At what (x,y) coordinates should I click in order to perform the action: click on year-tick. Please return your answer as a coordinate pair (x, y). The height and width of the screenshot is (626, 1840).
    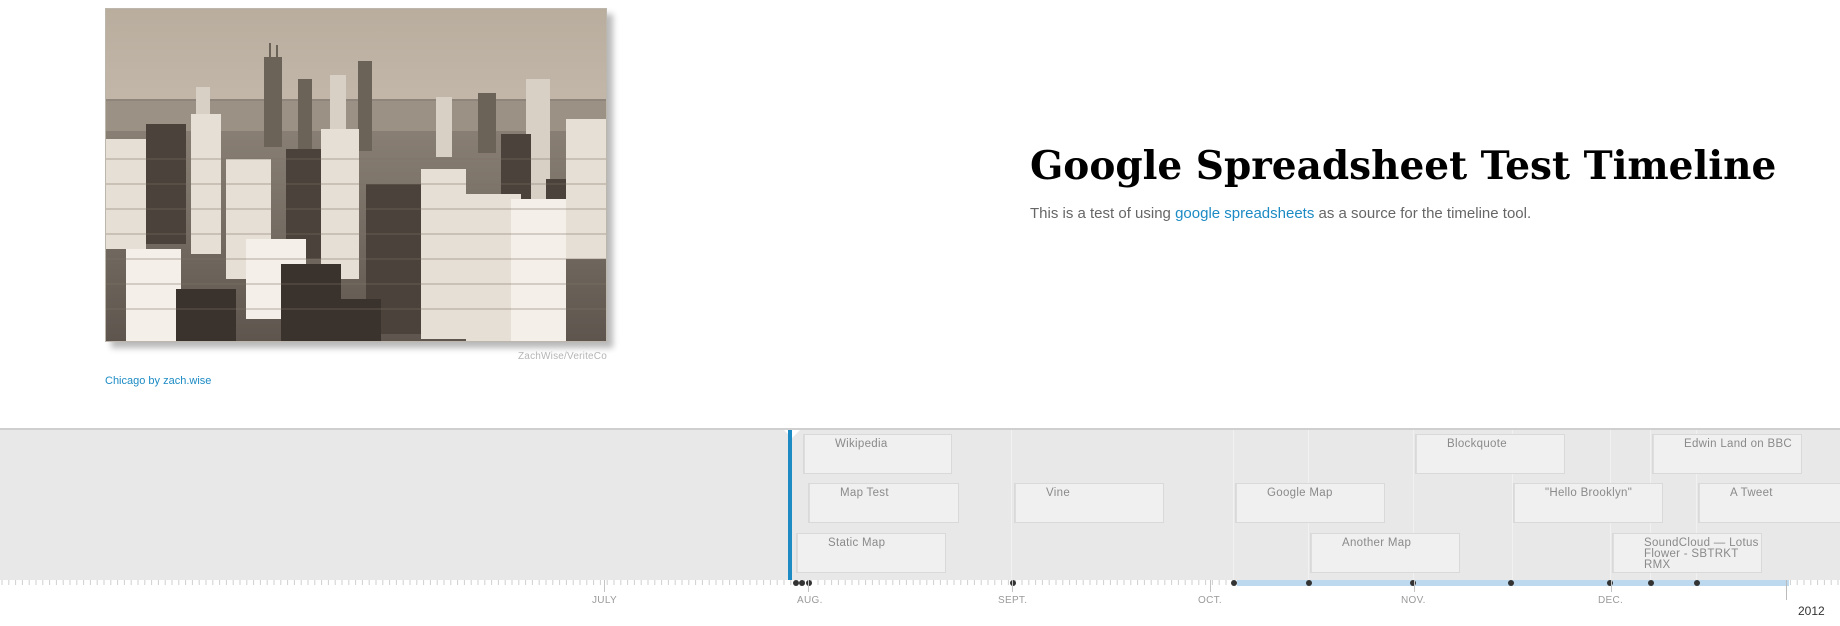
    Looking at the image, I should click on (1786, 590).